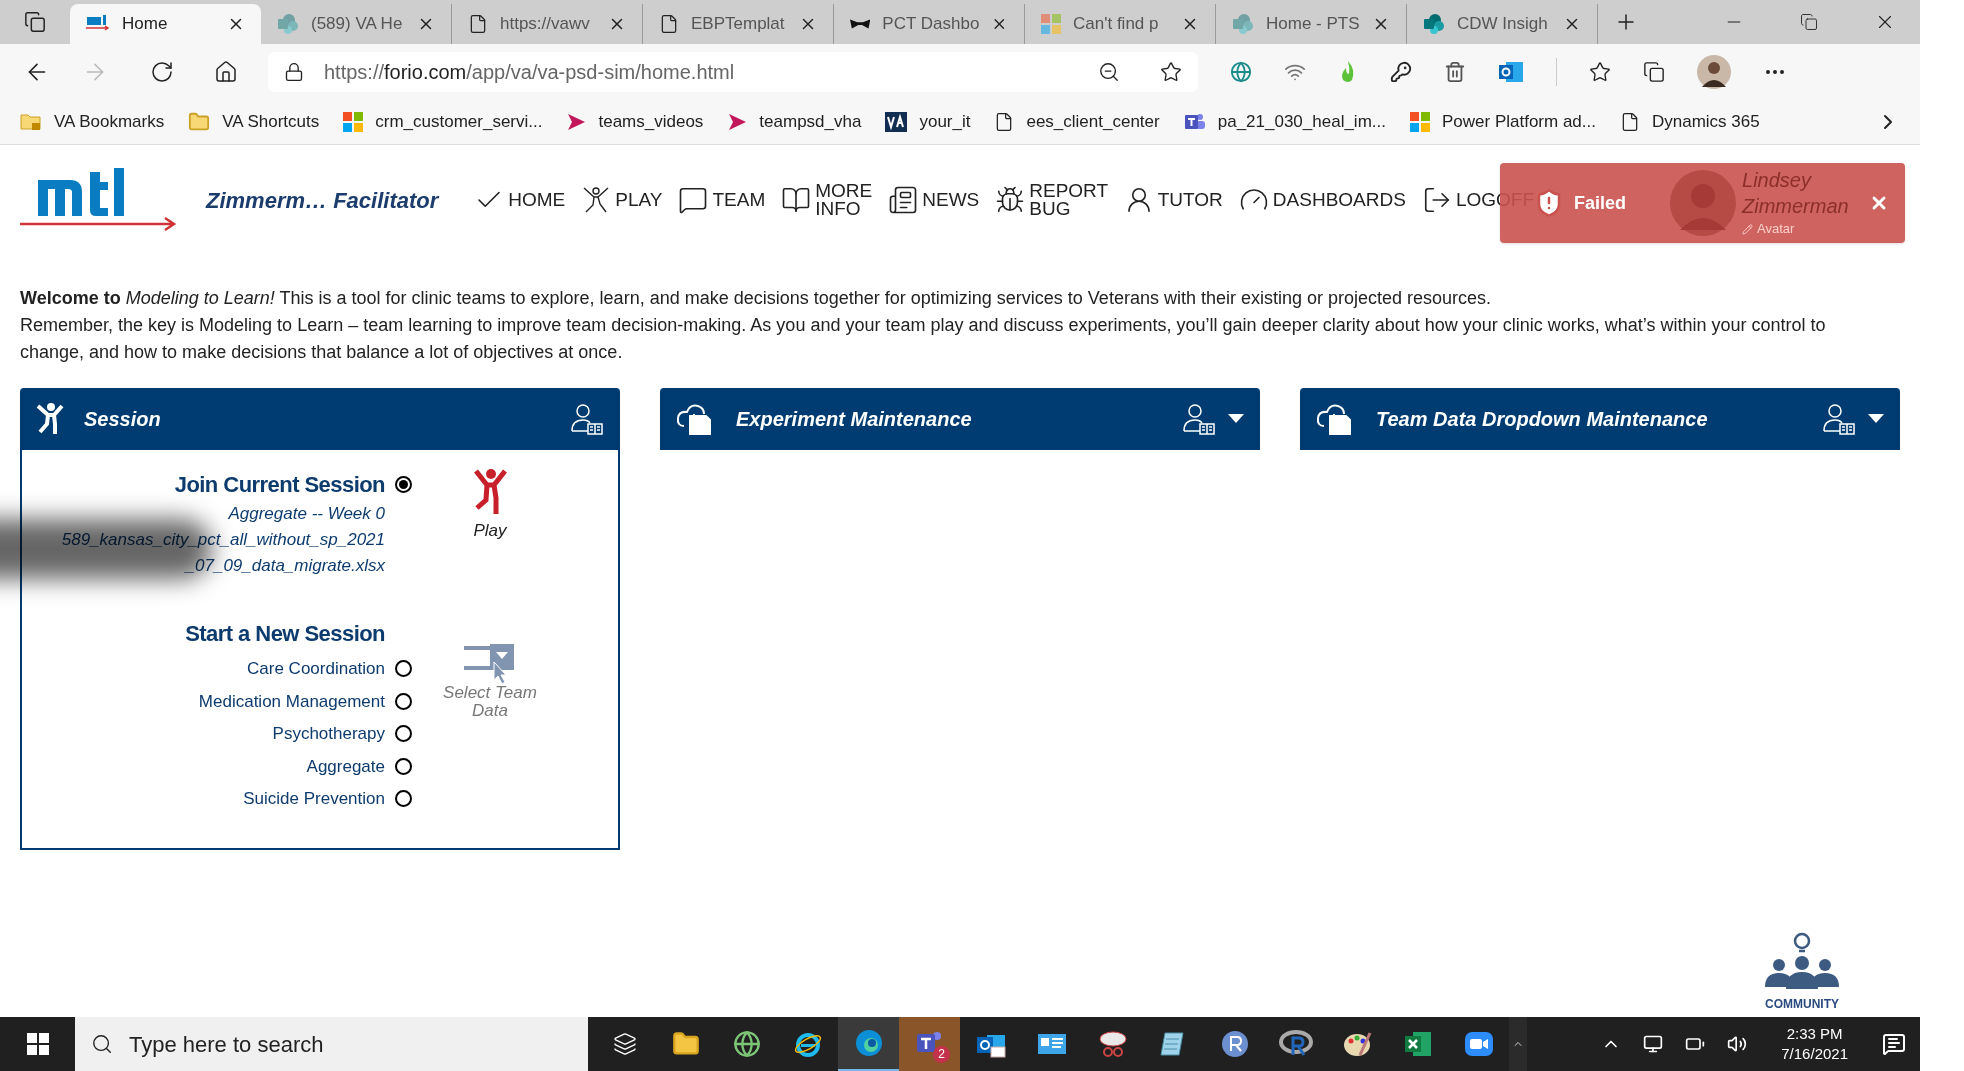 This screenshot has height=1071, width=1964. What do you see at coordinates (738, 24) in the screenshot?
I see `tab-title: EBPTemplat` at bounding box center [738, 24].